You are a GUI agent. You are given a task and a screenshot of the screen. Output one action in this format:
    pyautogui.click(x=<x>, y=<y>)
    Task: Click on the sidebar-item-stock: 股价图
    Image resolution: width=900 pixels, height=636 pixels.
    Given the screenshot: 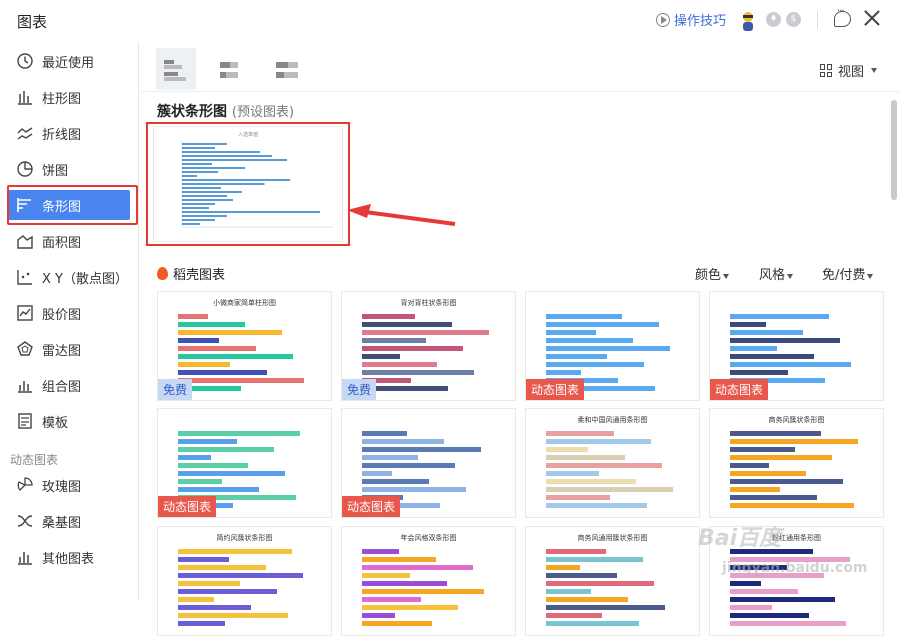 What is the action you would take?
    pyautogui.click(x=69, y=313)
    